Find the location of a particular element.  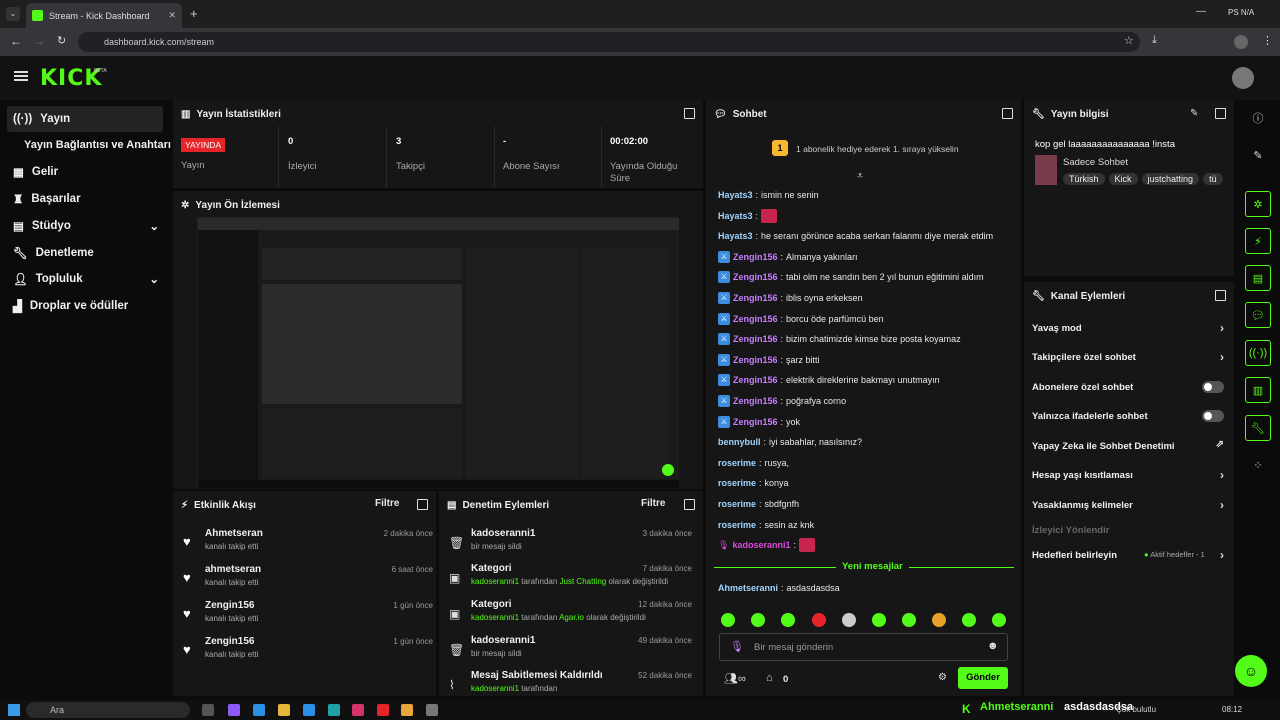

bookmark-star-icon: ☆ is located at coordinates (1129, 40).